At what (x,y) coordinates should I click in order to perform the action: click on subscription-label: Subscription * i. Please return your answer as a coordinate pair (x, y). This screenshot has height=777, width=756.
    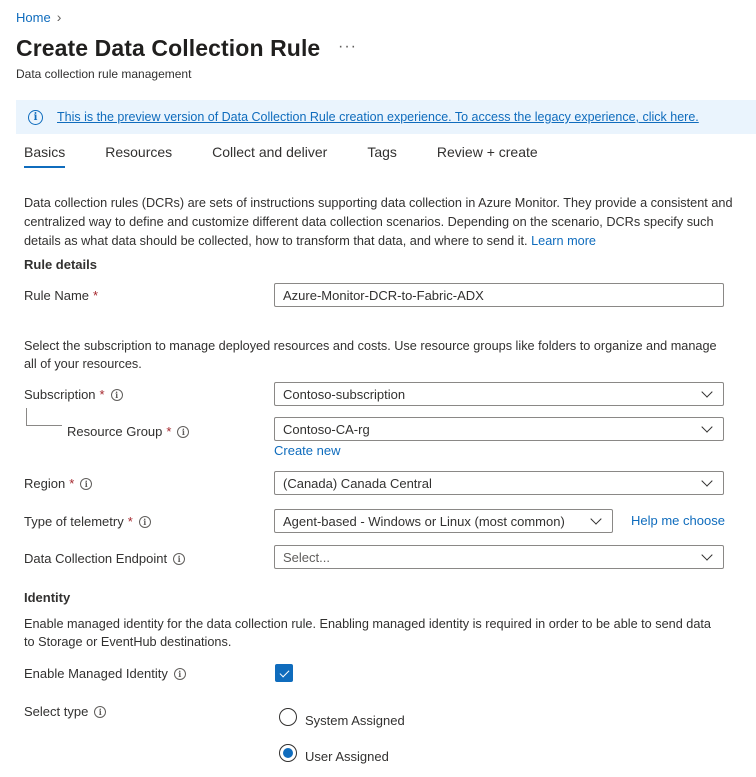
    Looking at the image, I should click on (73, 394).